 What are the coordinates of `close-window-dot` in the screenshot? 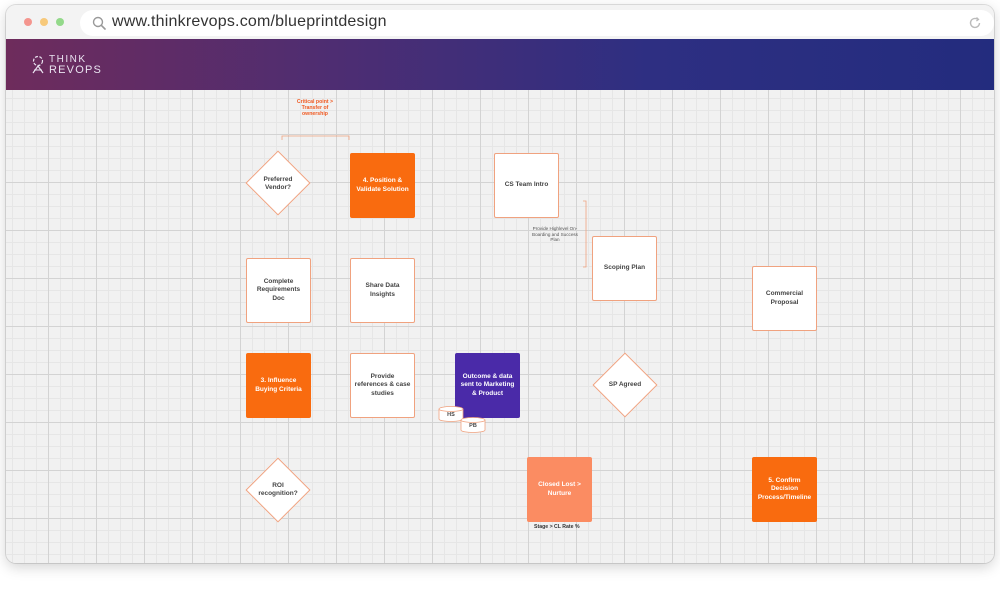 It's located at (28, 22).